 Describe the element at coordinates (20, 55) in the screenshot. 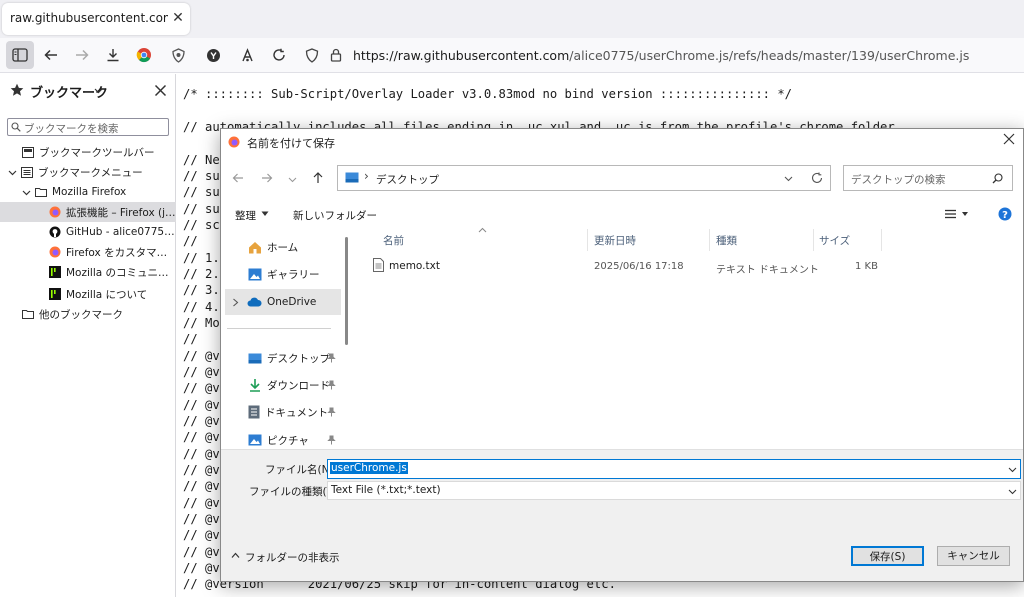

I see `sidebar-toggle-icon` at that location.